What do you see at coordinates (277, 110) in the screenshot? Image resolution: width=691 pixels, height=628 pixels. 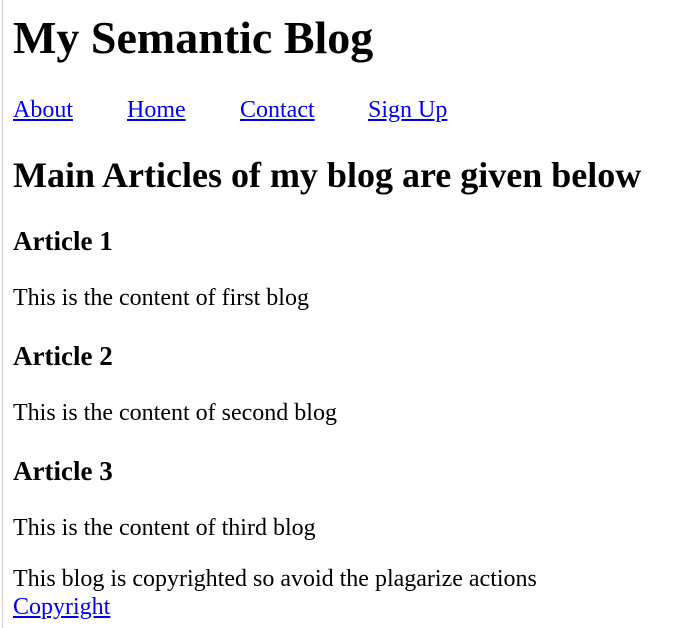 I see `nav-link-contact: Contact` at bounding box center [277, 110].